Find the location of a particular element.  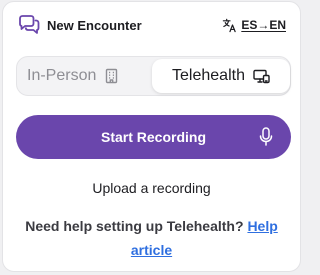

language-toggle: ES→EN is located at coordinates (253, 25).